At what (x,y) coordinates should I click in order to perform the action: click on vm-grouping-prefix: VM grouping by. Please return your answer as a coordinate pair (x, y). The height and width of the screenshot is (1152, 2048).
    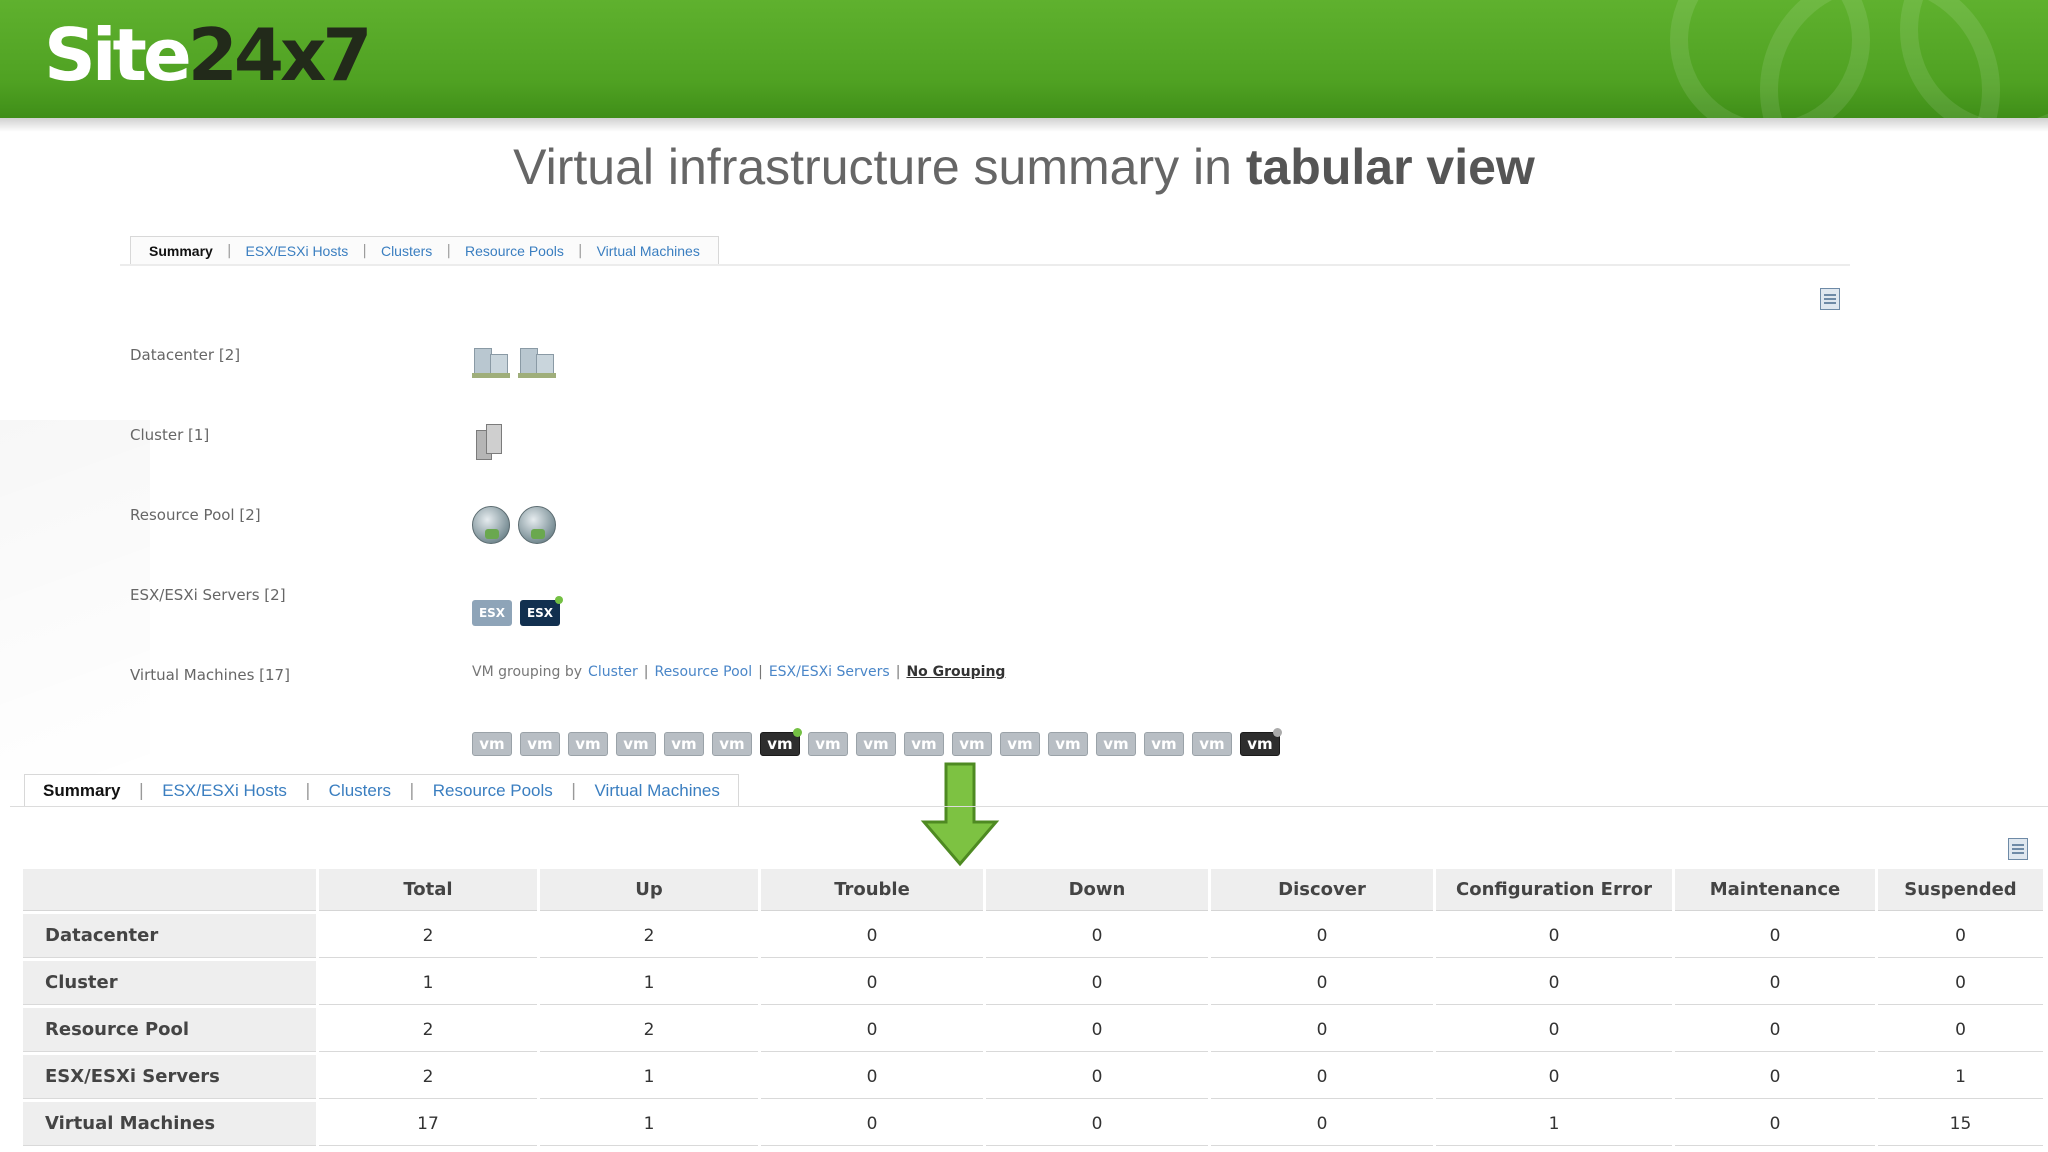
    Looking at the image, I should click on (527, 672).